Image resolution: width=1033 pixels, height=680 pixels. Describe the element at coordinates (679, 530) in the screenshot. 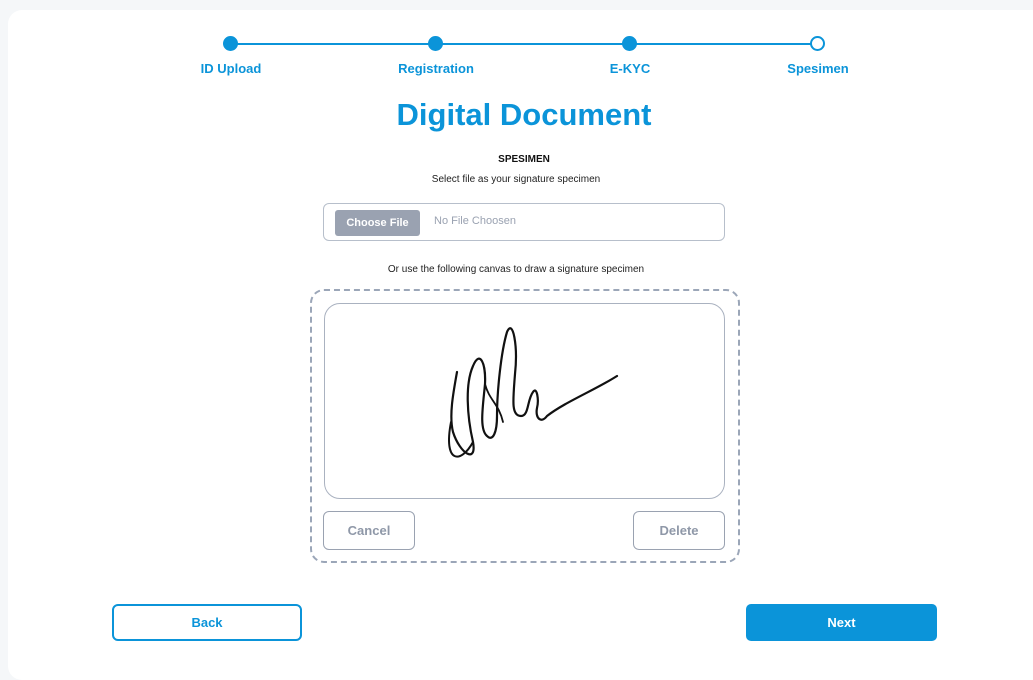

I see `delete-button: Delete` at that location.